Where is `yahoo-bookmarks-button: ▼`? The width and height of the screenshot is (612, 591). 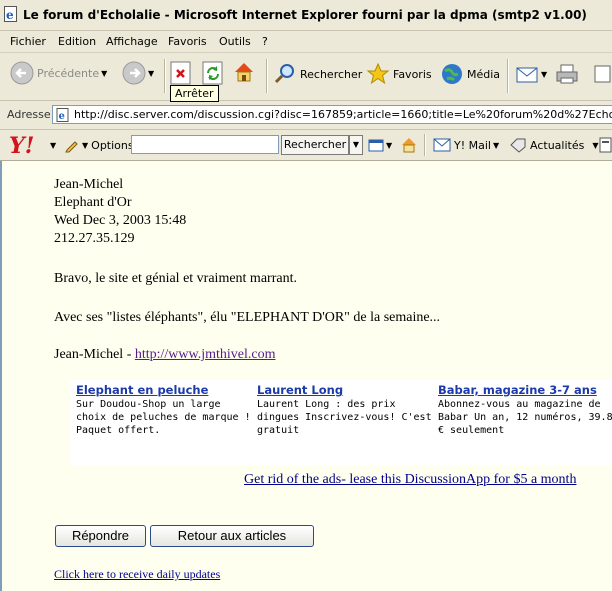
yahoo-bookmarks-button: ▼ is located at coordinates (380, 145).